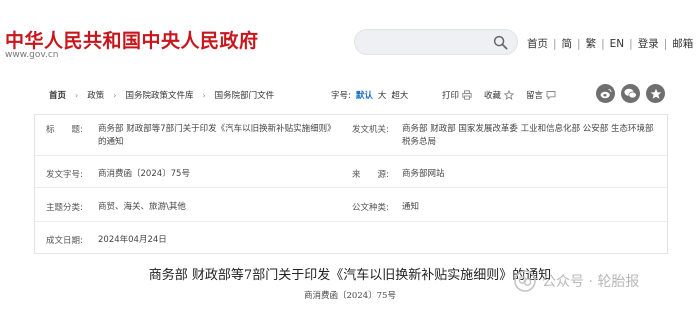 The height and width of the screenshot is (310, 700). Describe the element at coordinates (551, 95) in the screenshot. I see `comment-icon` at that location.